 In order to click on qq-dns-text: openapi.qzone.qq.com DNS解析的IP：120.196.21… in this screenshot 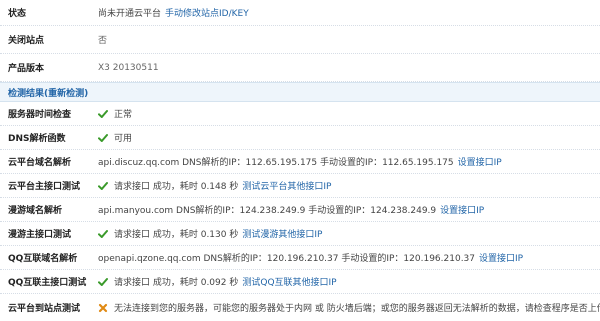, I will do `click(287, 259)`.